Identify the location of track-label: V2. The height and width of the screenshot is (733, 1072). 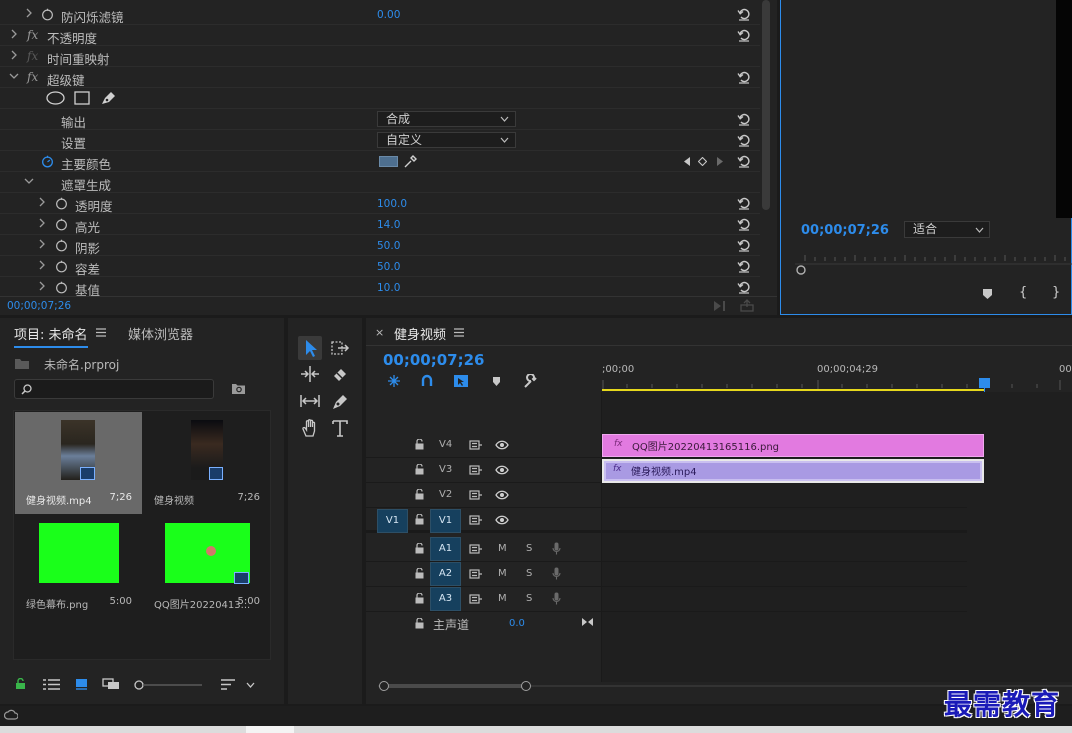
(445, 494).